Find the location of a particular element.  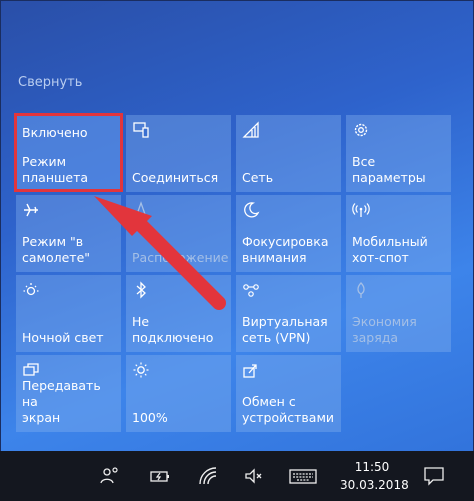

clock: 11:50 30.03.2018 is located at coordinates (374, 476).